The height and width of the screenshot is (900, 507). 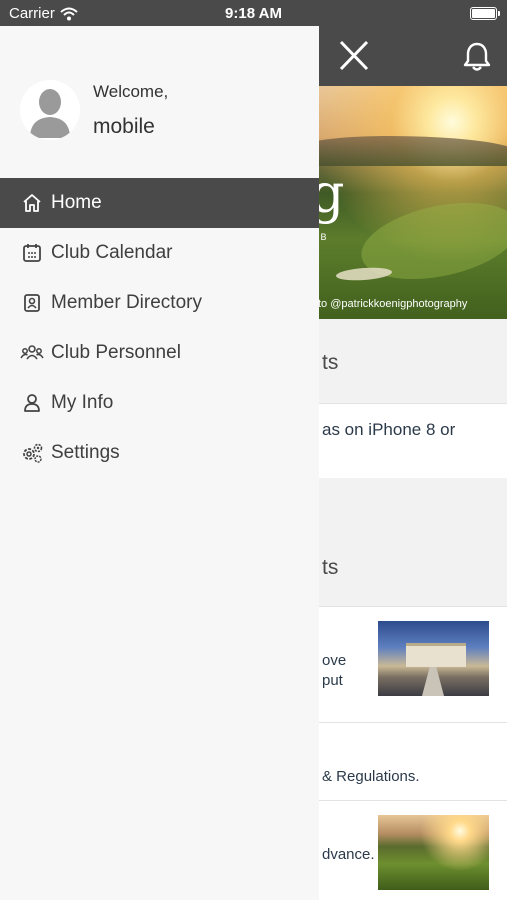 What do you see at coordinates (131, 91) in the screenshot?
I see `welcome-label: Welcome,` at bounding box center [131, 91].